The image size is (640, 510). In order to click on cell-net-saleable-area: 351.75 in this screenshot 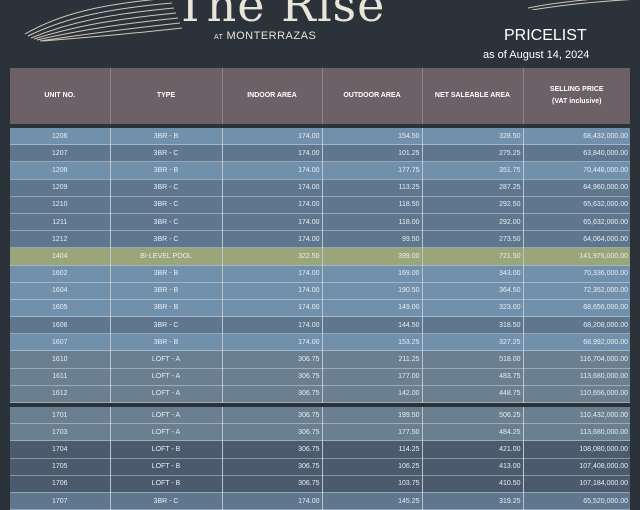, I will do `click(473, 170)`.